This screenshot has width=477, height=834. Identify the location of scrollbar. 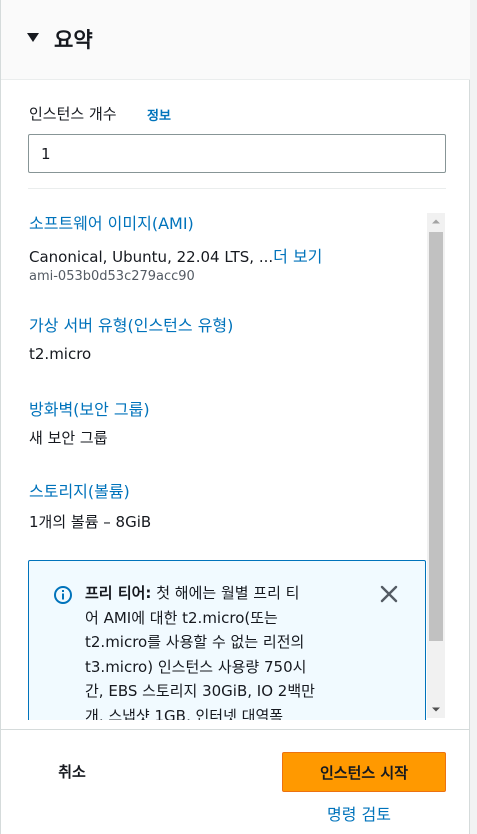
(436, 465).